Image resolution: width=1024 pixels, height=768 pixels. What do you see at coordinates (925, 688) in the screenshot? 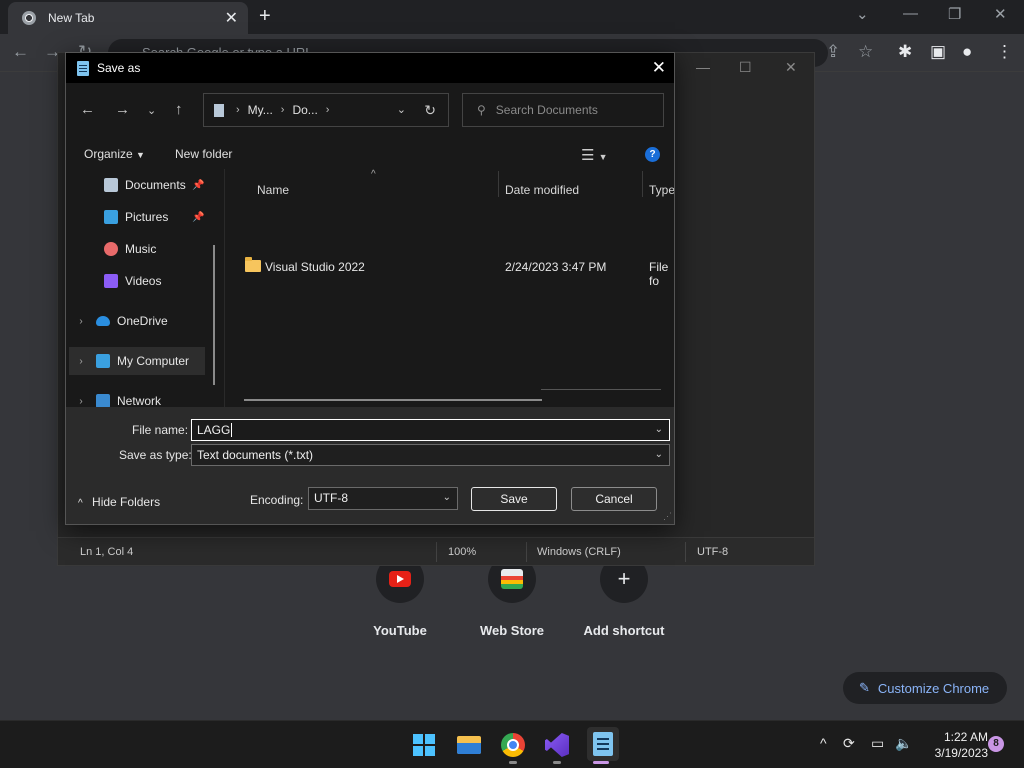
I see `customize-chrome-button: ✎ Customize Chrome` at bounding box center [925, 688].